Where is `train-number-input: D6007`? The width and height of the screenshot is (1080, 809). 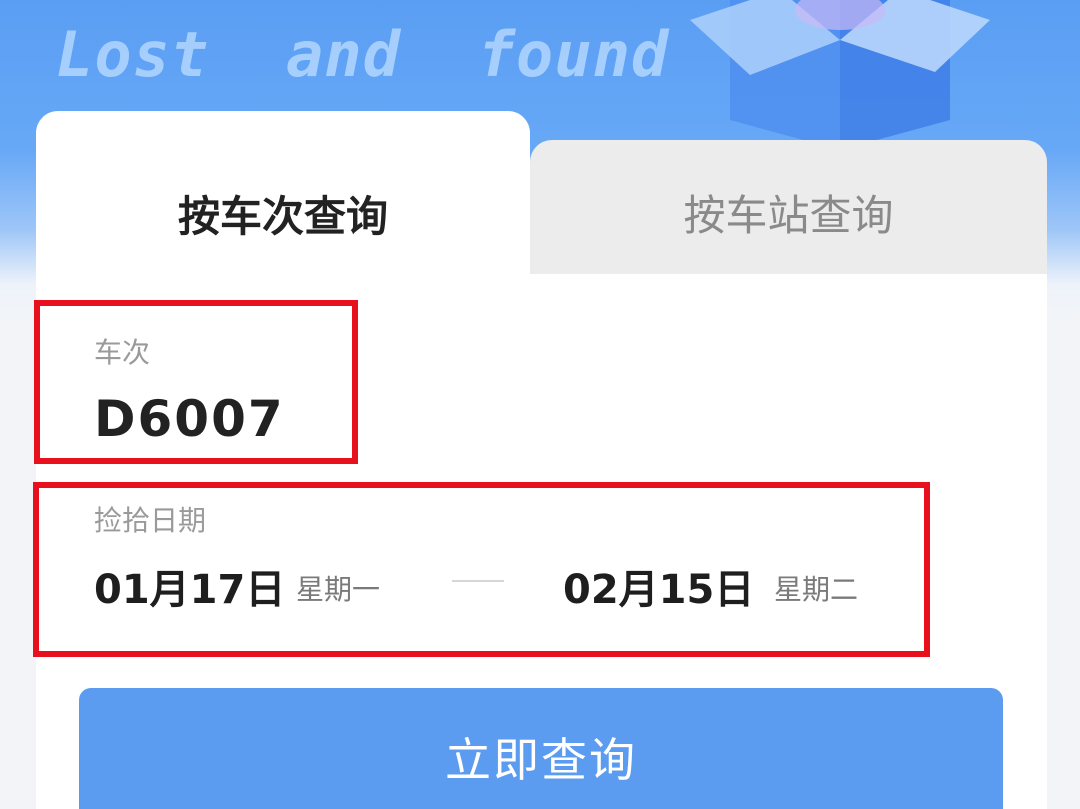 train-number-input: D6007 is located at coordinates (189, 419).